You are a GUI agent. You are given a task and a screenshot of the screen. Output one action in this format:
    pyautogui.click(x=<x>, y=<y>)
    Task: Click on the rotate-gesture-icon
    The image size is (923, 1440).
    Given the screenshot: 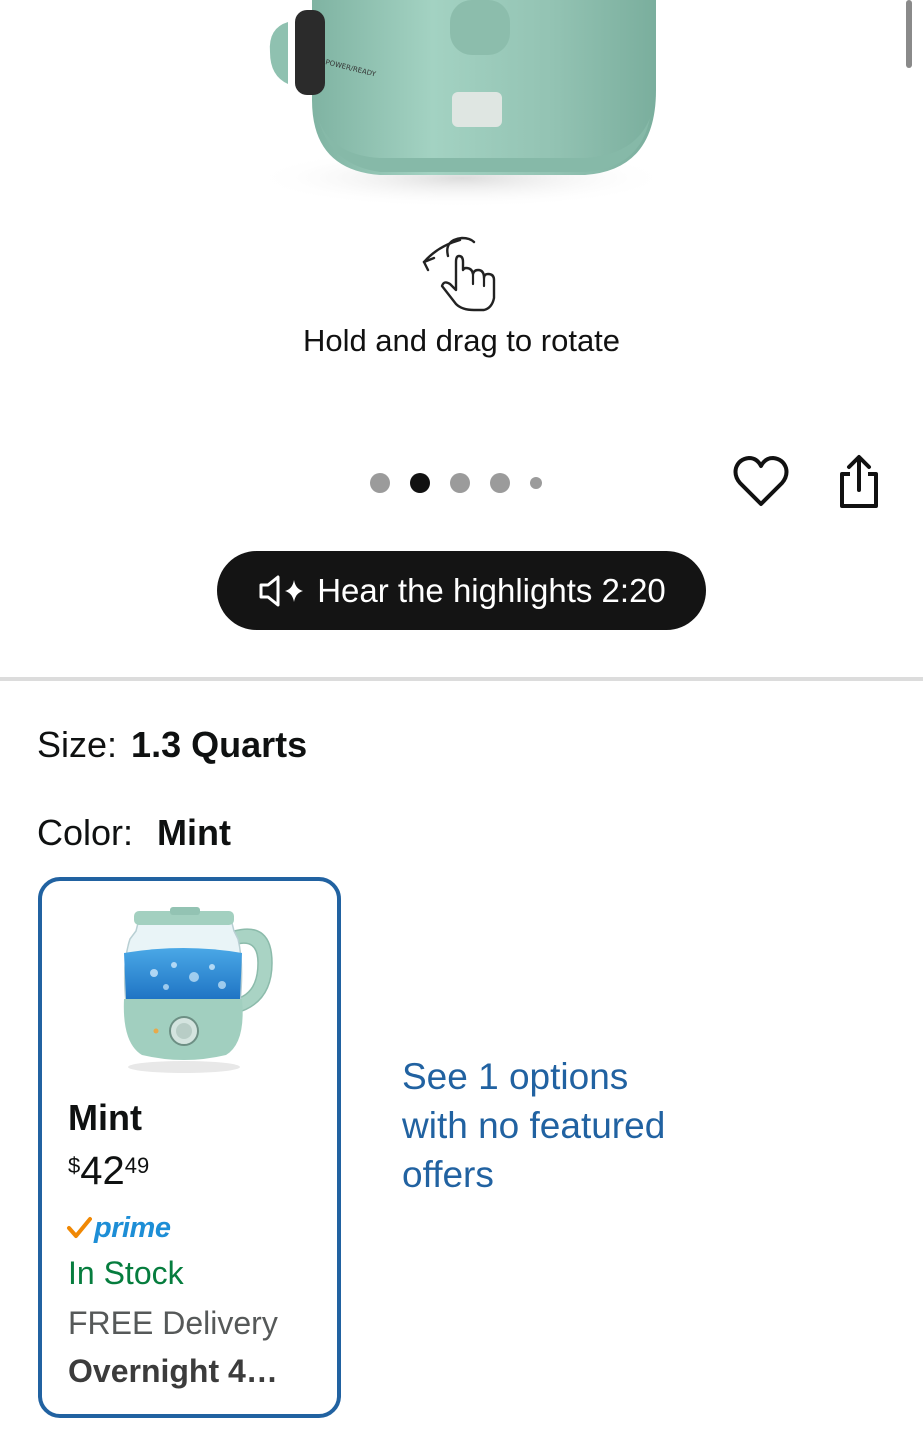 What is the action you would take?
    pyautogui.click(x=459, y=274)
    